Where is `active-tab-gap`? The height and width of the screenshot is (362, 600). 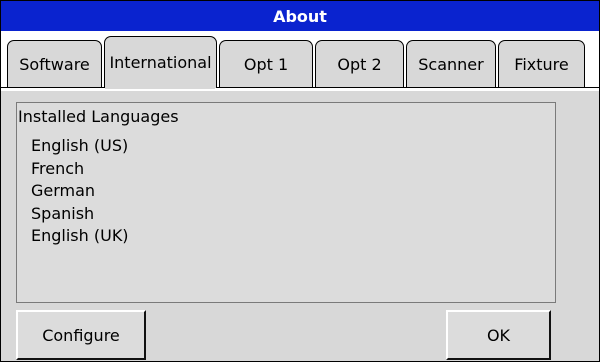 active-tab-gap is located at coordinates (160, 88).